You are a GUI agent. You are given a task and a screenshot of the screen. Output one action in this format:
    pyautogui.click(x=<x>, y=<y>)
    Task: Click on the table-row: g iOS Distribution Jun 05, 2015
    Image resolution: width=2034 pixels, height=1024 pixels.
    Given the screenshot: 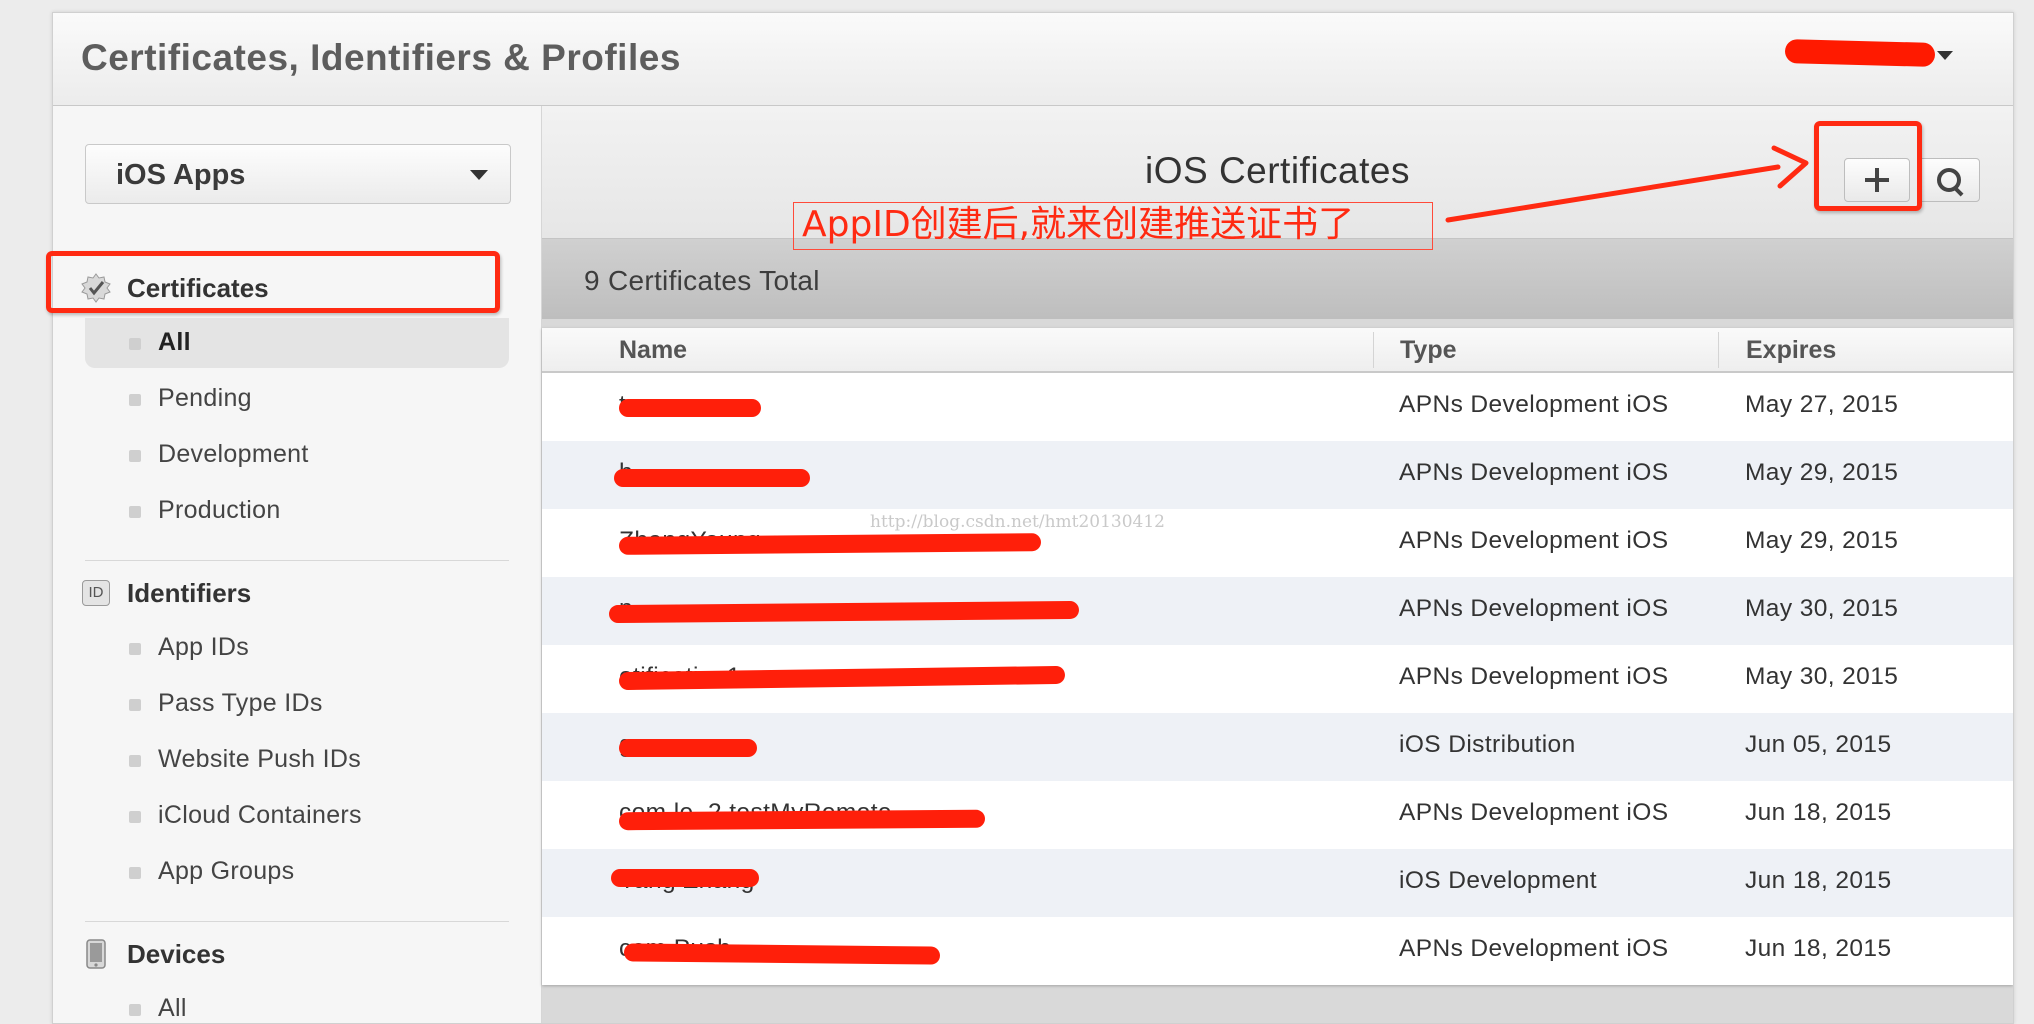 What is the action you would take?
    pyautogui.click(x=1277, y=747)
    